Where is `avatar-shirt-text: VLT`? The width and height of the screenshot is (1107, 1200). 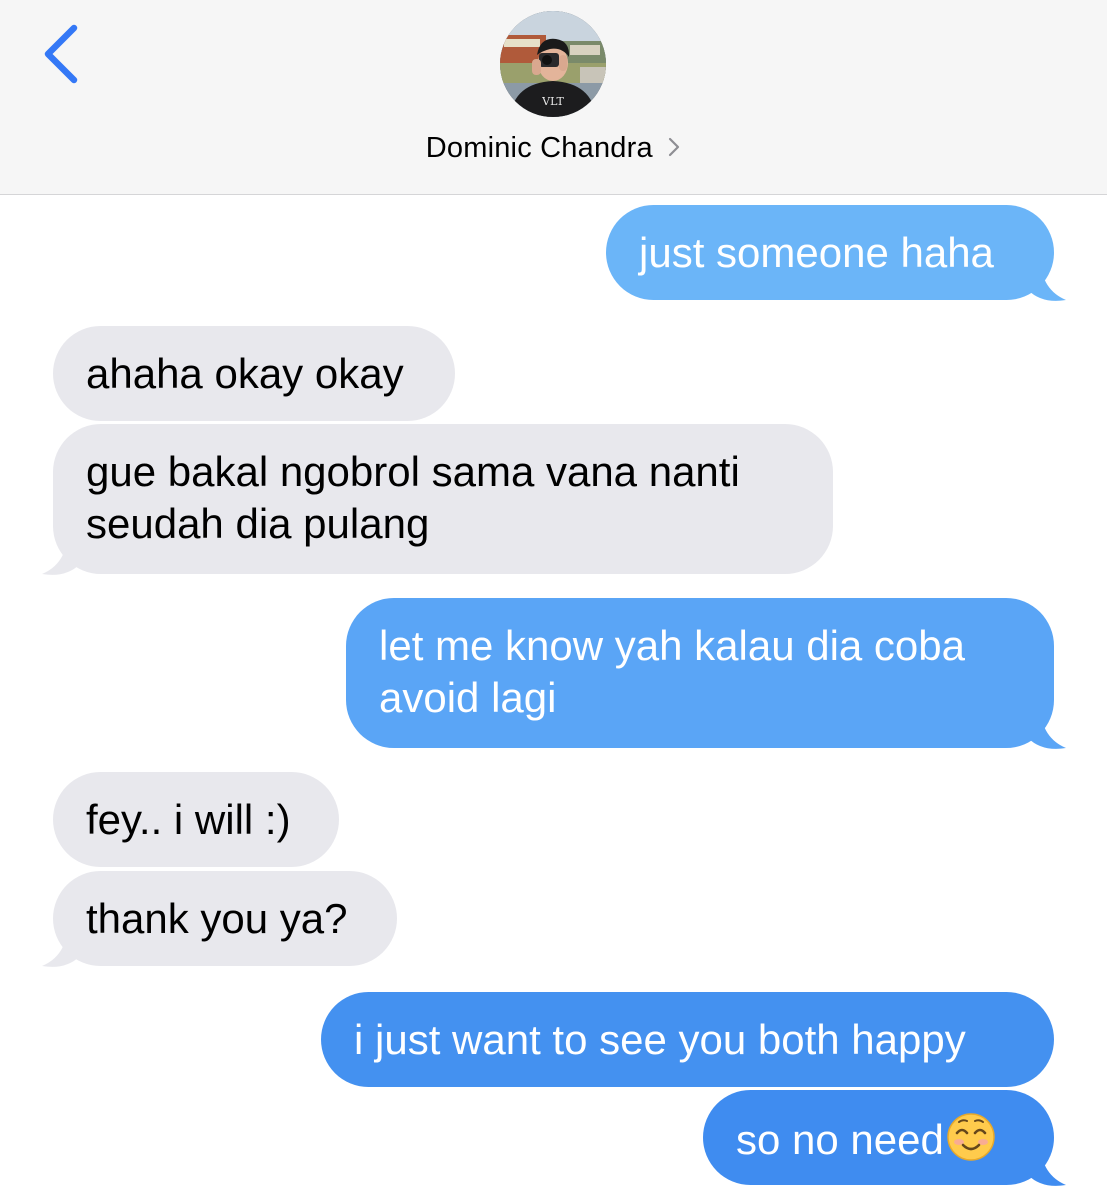 avatar-shirt-text: VLT is located at coordinates (552, 101).